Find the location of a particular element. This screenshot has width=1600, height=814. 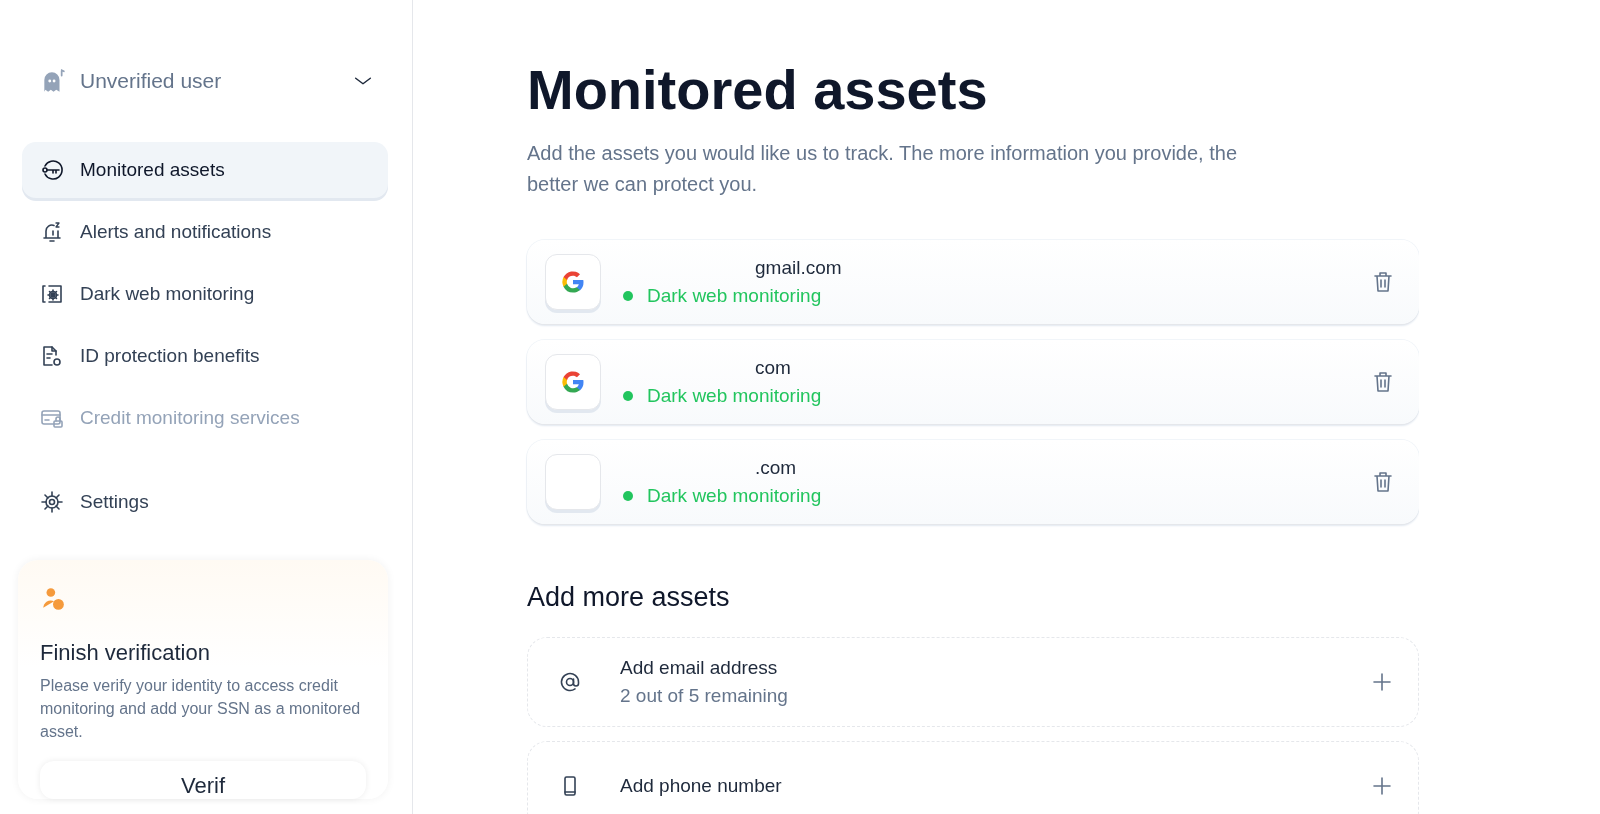

add-label: Add email address is located at coordinates (699, 668).